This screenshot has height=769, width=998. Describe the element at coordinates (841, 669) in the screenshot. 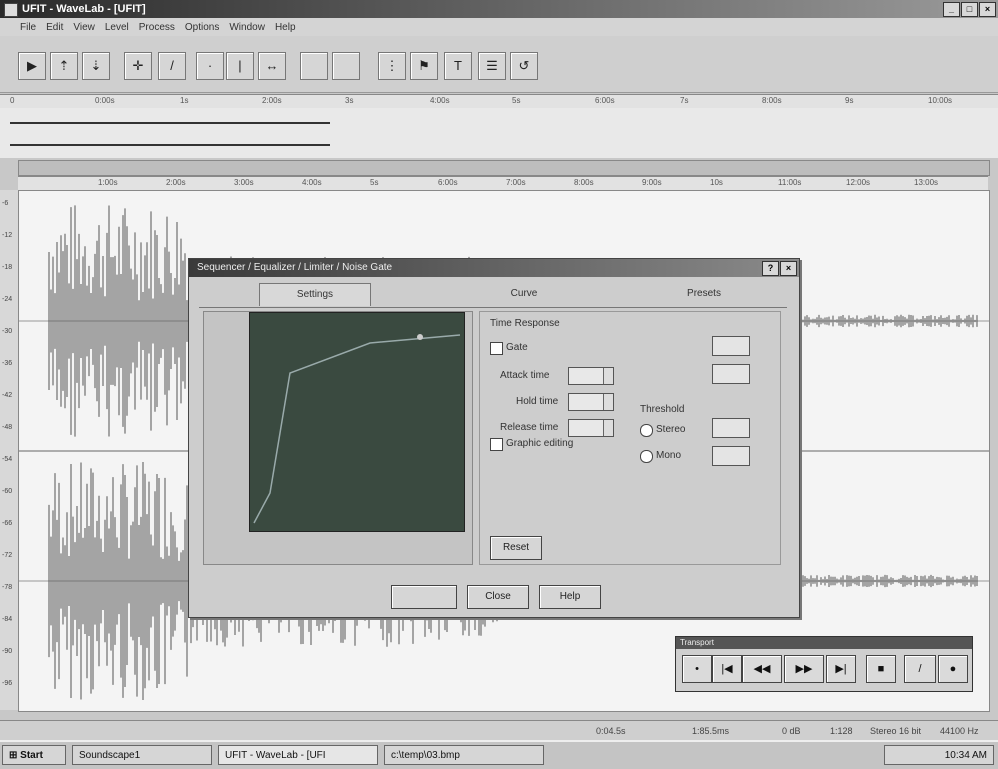

I see `go-to-end-icon: ▶|` at that location.